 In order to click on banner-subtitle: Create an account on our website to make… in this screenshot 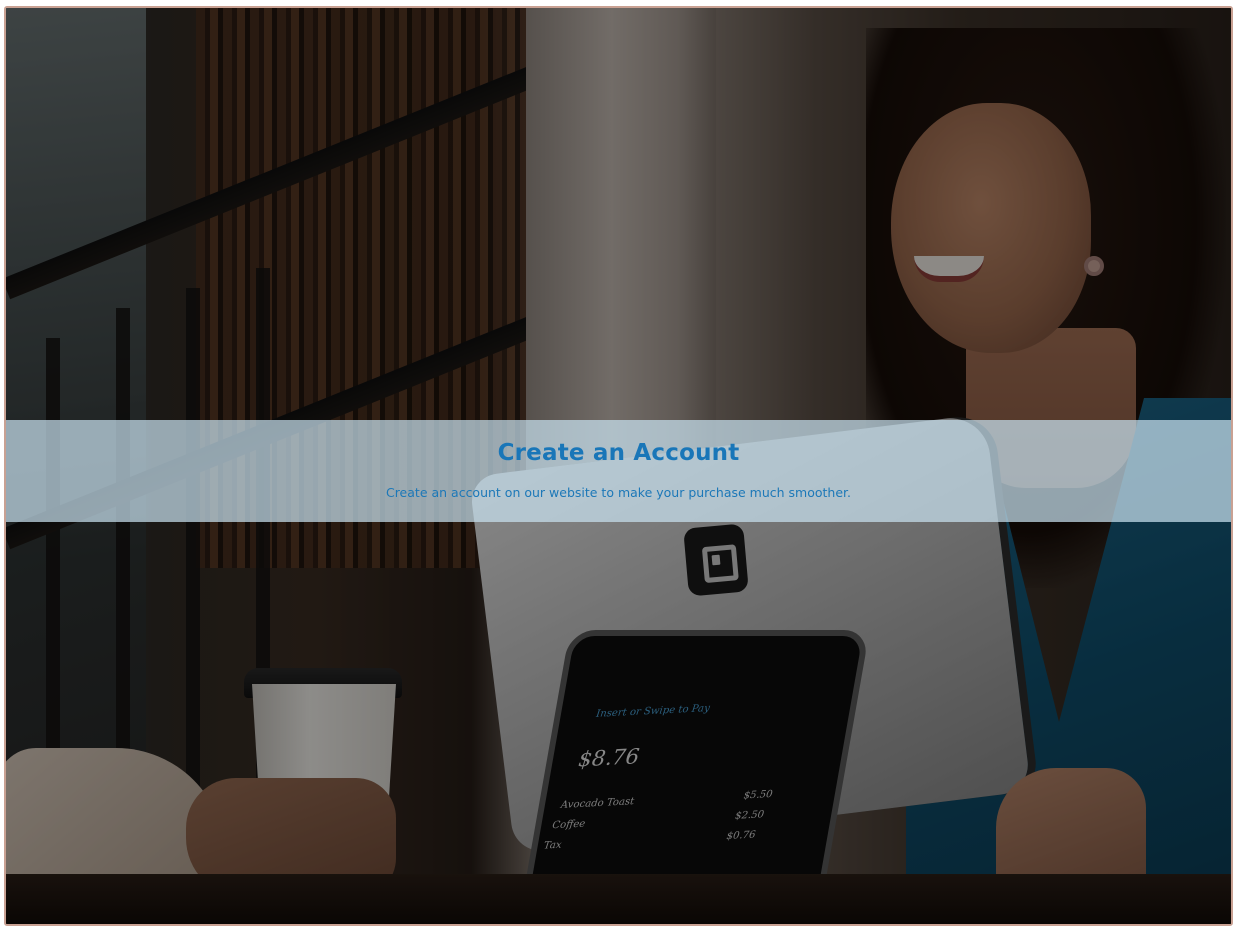, I will do `click(618, 492)`.